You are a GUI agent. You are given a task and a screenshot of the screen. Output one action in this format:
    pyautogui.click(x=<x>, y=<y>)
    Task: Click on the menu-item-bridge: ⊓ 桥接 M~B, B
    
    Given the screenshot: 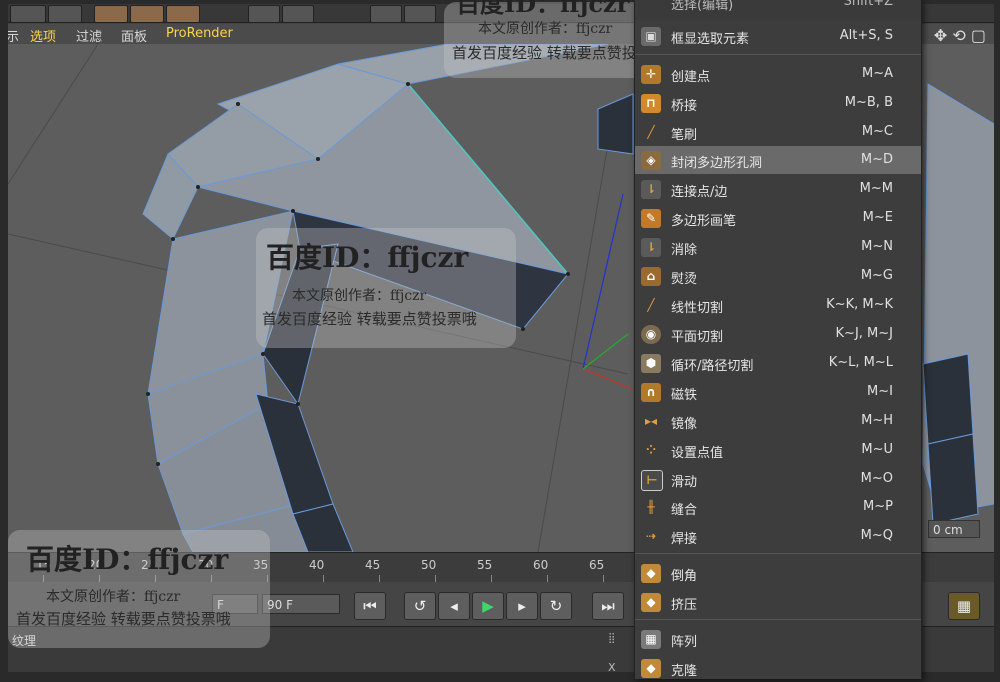 What is the action you would take?
    pyautogui.click(x=778, y=103)
    